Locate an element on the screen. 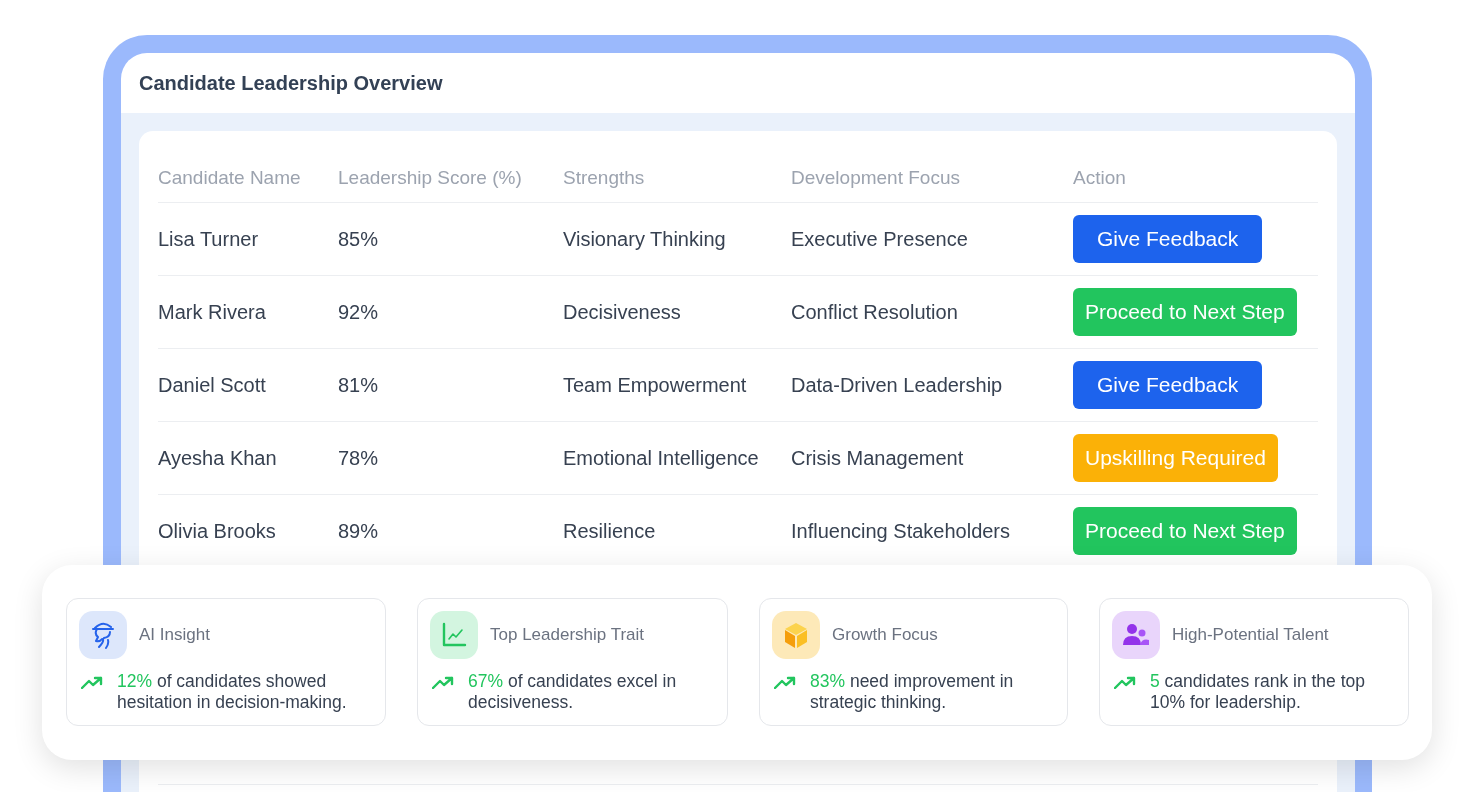 This screenshot has height=792, width=1478. insight-title: Growth Focus is located at coordinates (885, 635).